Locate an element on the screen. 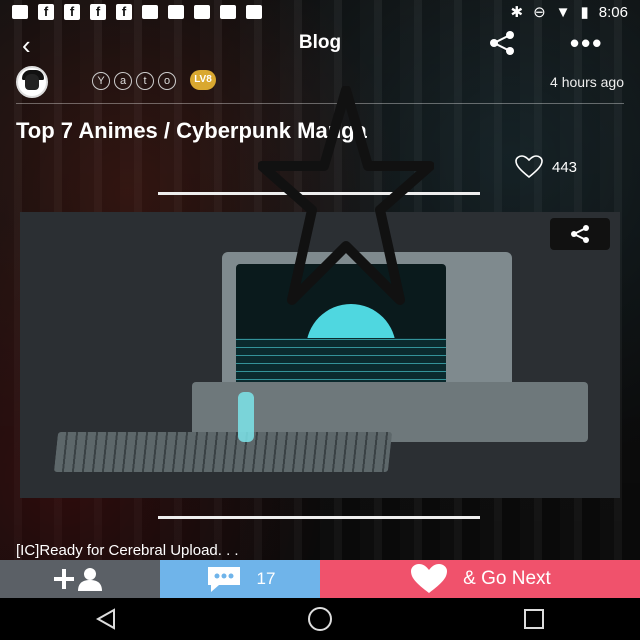 Image resolution: width=640 pixels, height=640 pixels. next-label: & Go Next is located at coordinates (507, 578).